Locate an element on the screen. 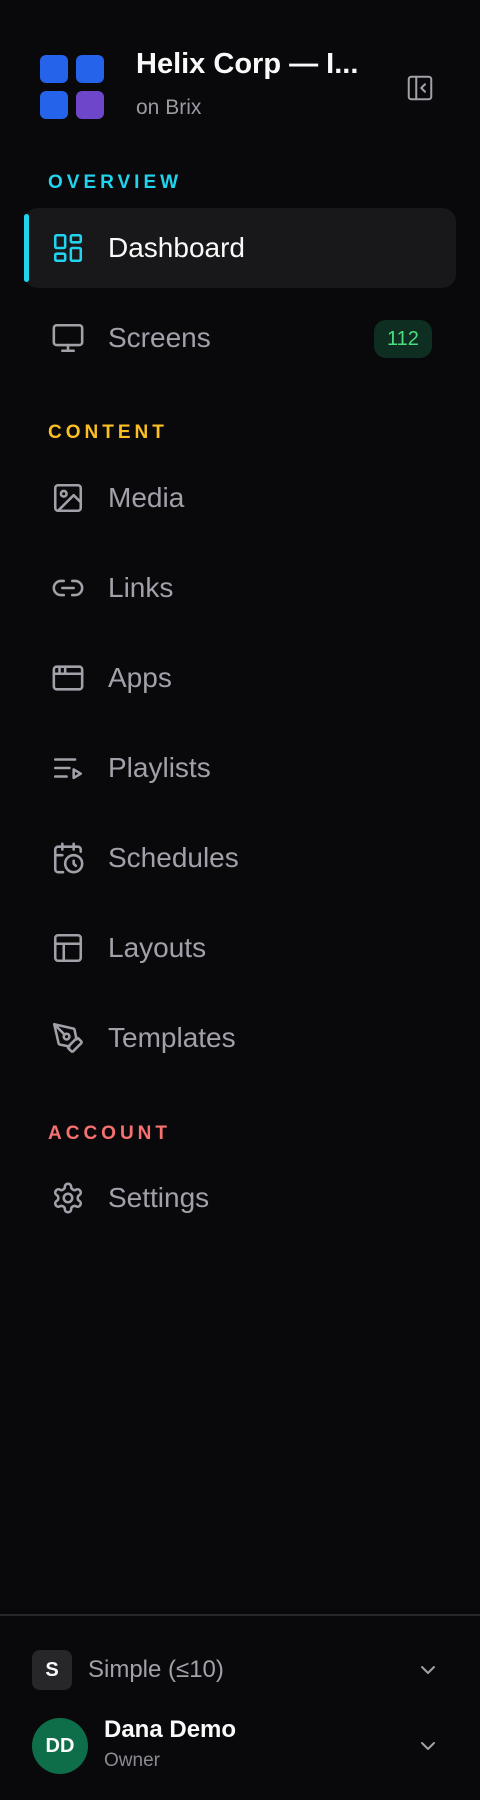 Image resolution: width=480 pixels, height=1800 pixels. avatar: DD is located at coordinates (60, 1746).